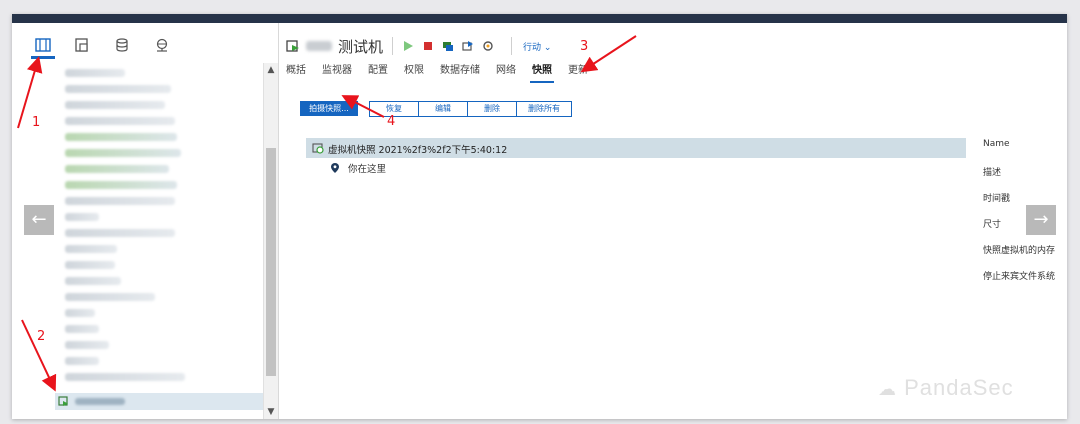 The width and height of the screenshot is (1080, 424). I want to click on annotation-label-4: 4, so click(391, 121).